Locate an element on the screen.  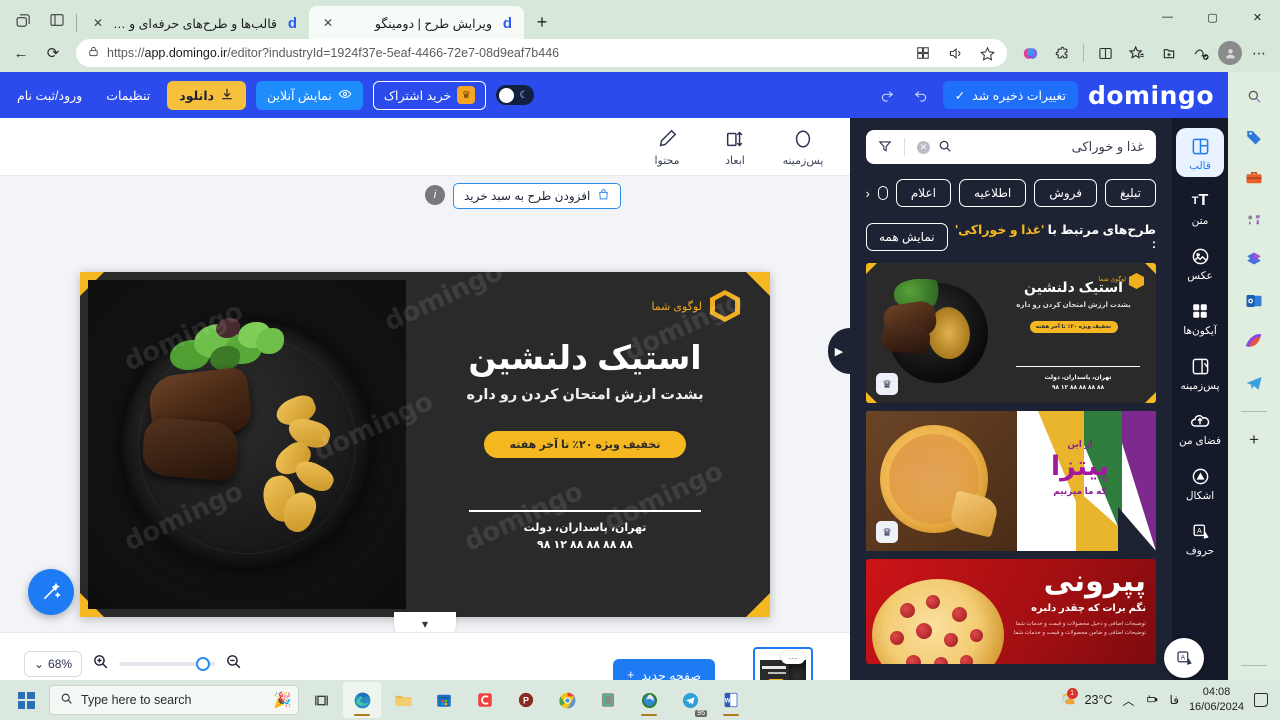
collections-icon is located at coordinates (923, 53).